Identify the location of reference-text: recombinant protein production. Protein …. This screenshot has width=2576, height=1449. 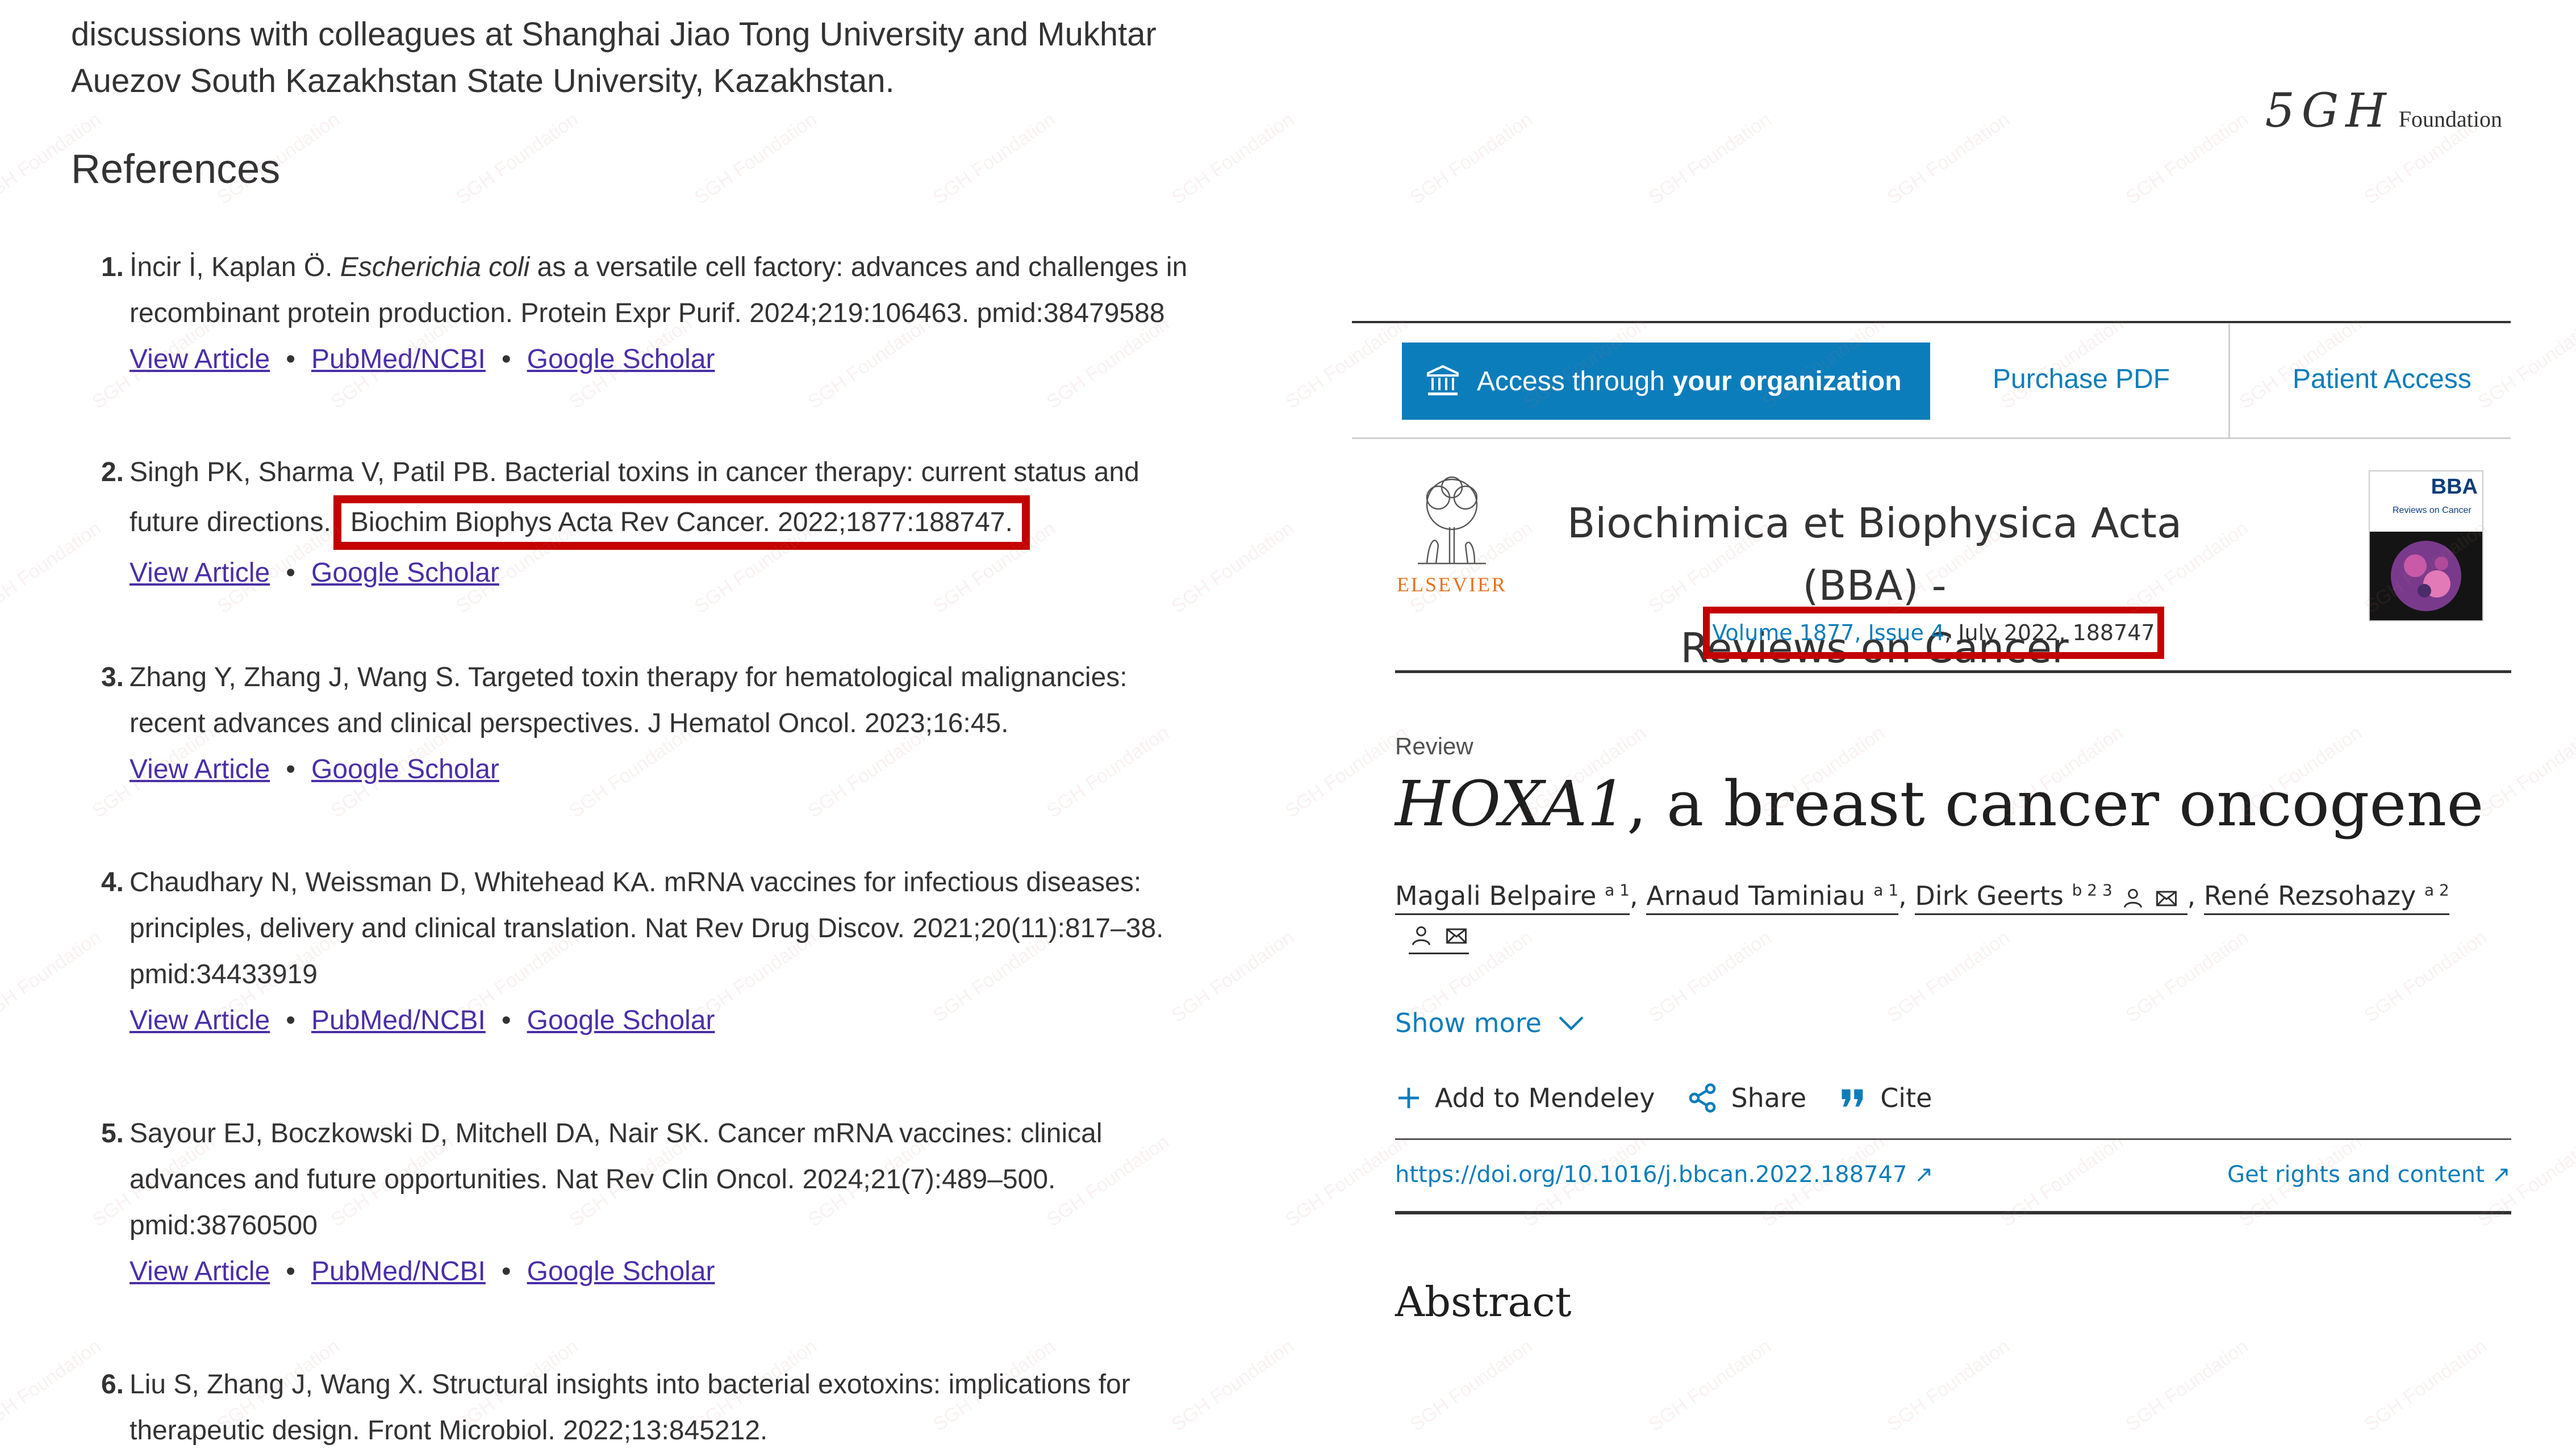
(648, 313).